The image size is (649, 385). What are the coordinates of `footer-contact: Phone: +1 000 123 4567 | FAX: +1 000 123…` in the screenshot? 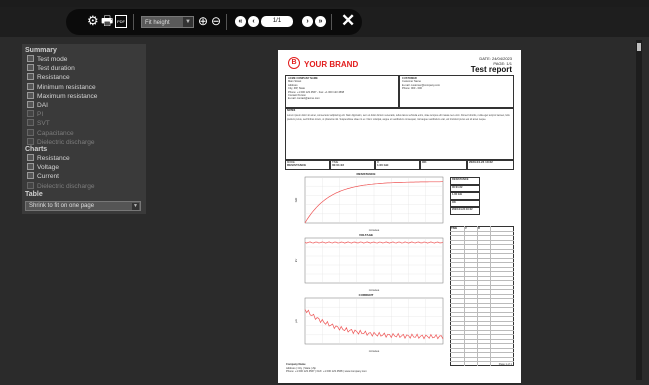 It's located at (326, 372).